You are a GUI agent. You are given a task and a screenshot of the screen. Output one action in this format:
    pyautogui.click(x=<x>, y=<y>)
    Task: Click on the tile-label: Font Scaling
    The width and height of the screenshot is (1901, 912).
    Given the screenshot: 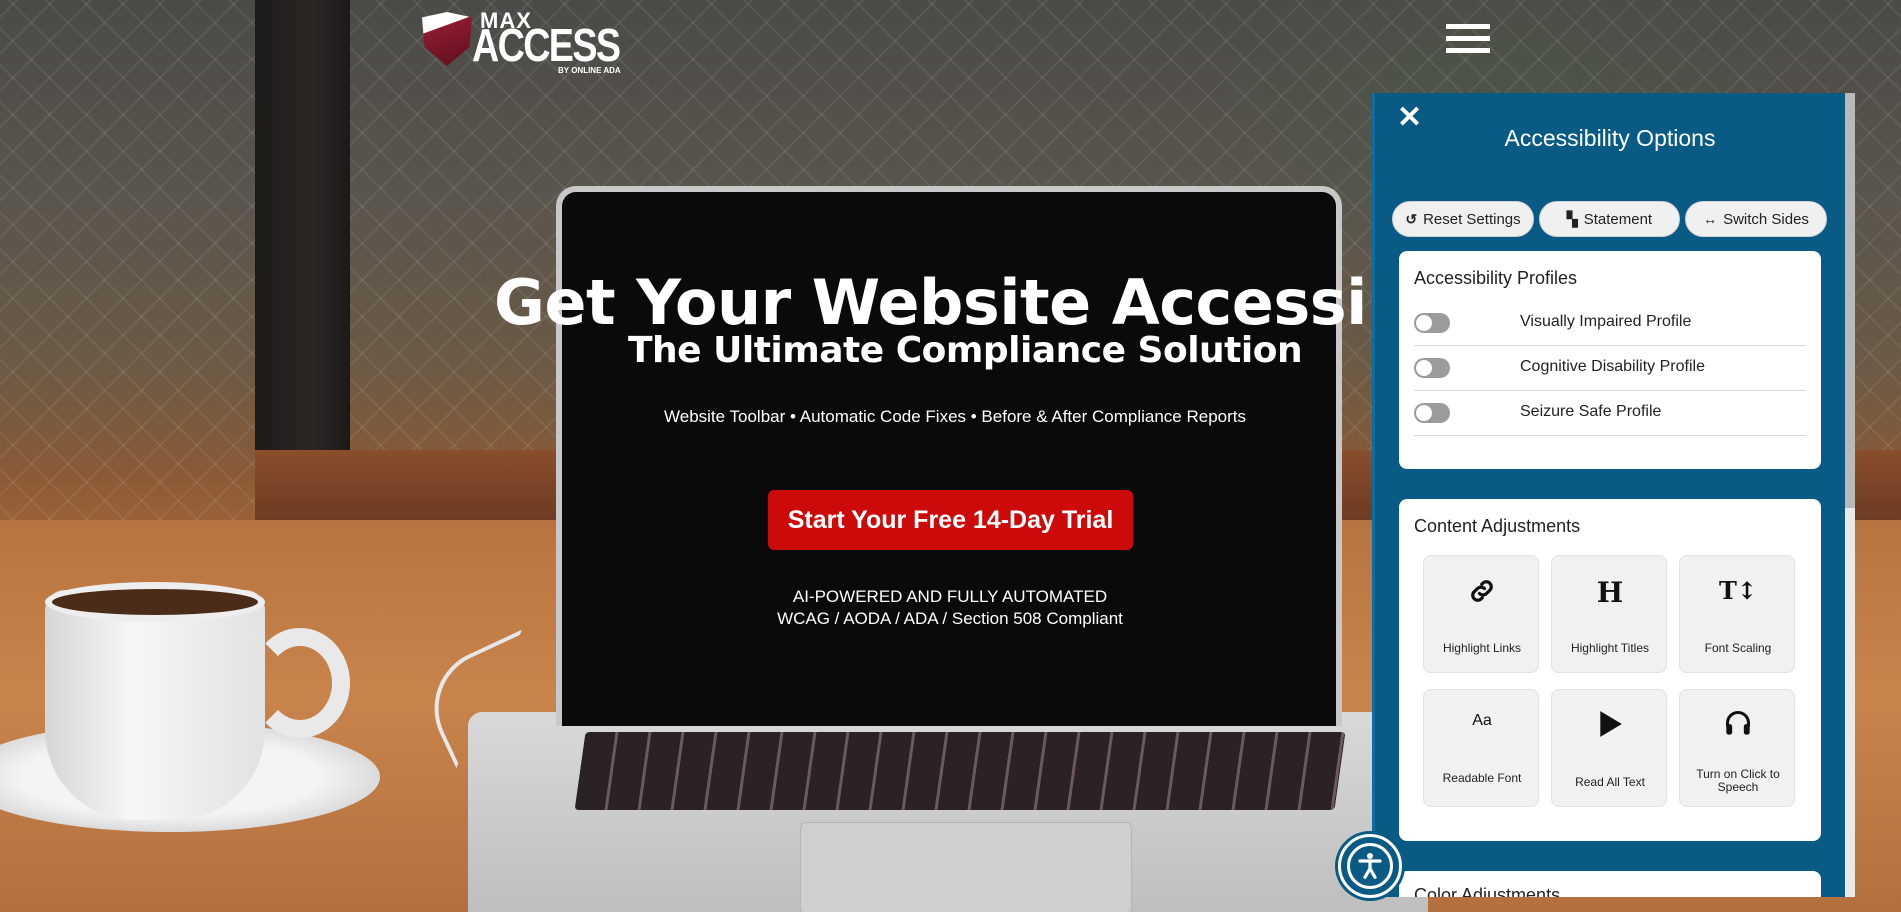 What is the action you would take?
    pyautogui.click(x=1738, y=648)
    